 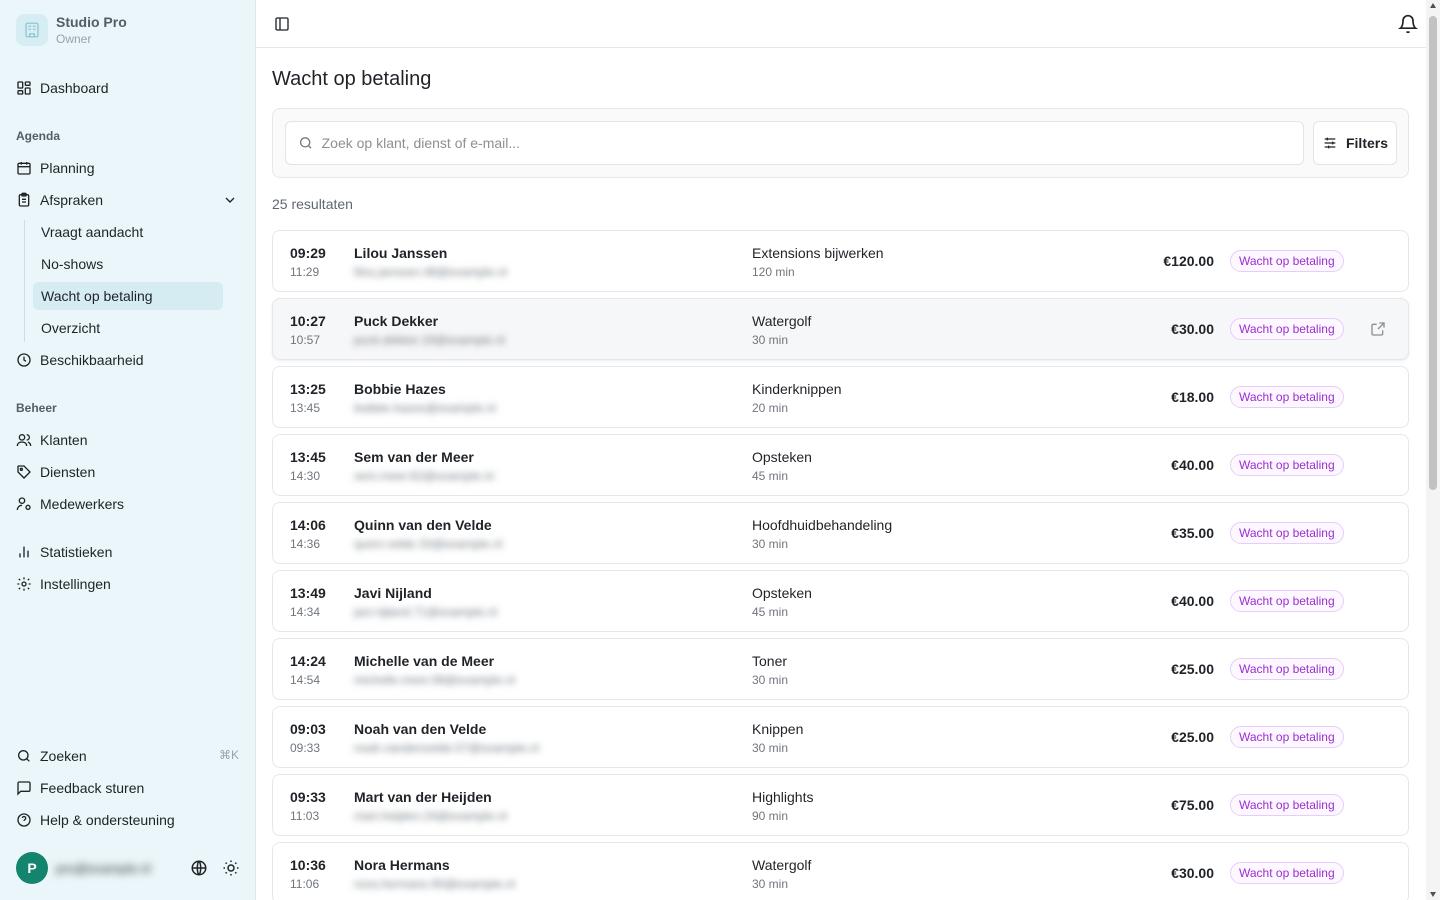 What do you see at coordinates (24, 756) in the screenshot?
I see `search-icon` at bounding box center [24, 756].